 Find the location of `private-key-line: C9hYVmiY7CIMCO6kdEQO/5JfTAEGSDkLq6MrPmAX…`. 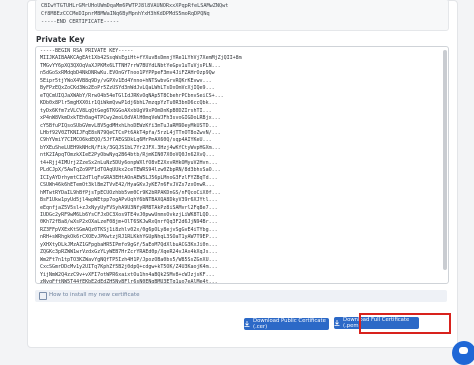

private-key-line: C9hYVmiY7CIMCO6kdEQO/5JfTAEGSDkLq6MrPmAX… is located at coordinates (126, 140).